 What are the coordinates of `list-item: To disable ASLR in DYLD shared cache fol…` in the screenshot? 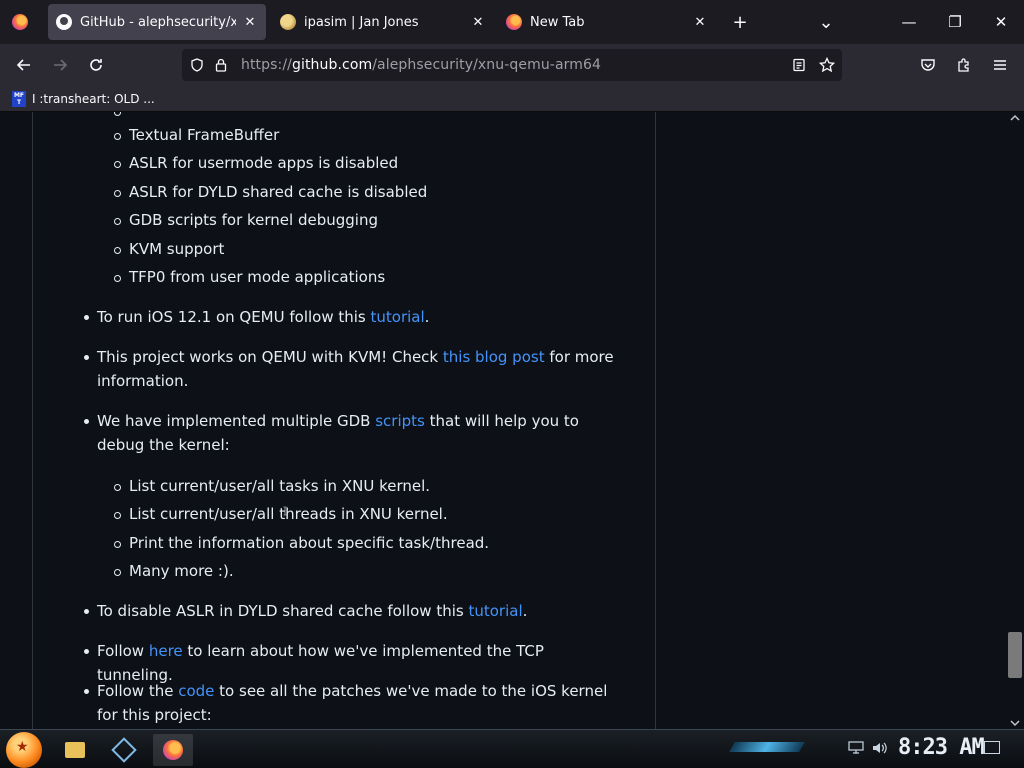 It's located at (353, 611).